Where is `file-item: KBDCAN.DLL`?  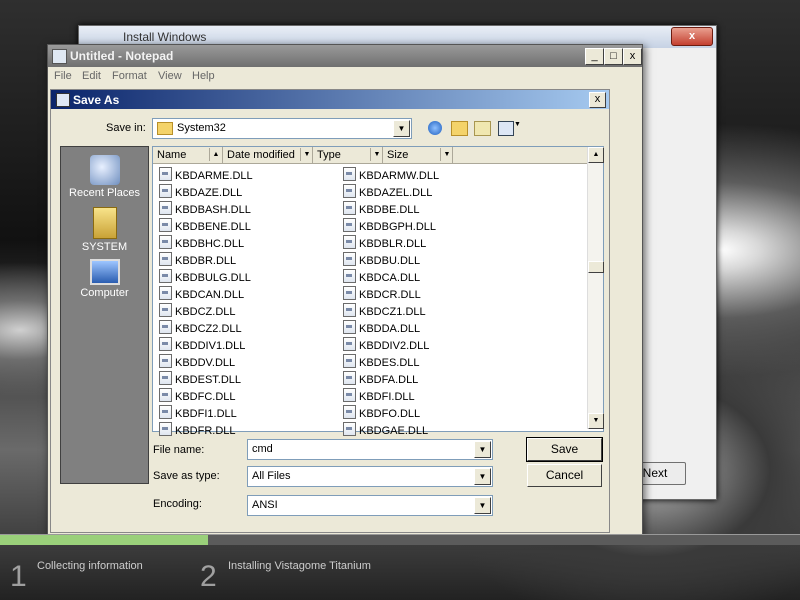
file-item: KBDCAN.DLL is located at coordinates (201, 294).